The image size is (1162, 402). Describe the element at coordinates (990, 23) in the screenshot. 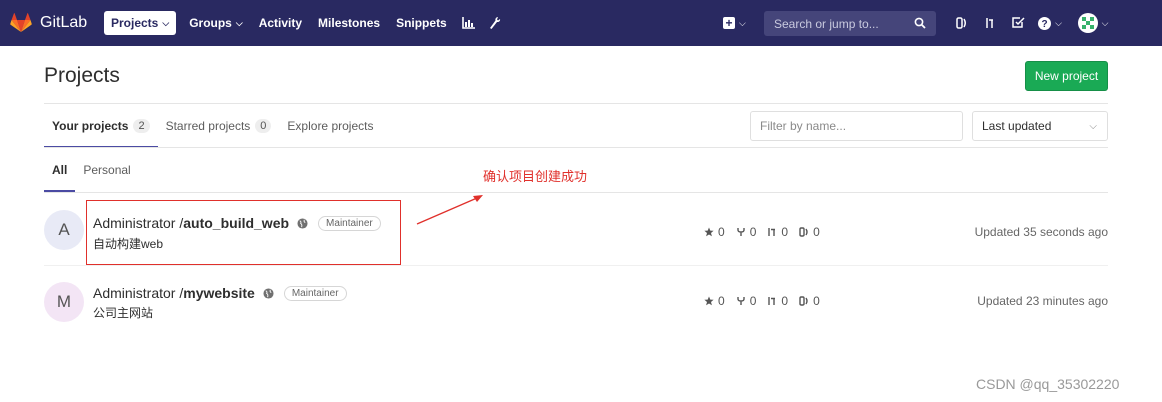

I see `merge-requests-icon` at that location.